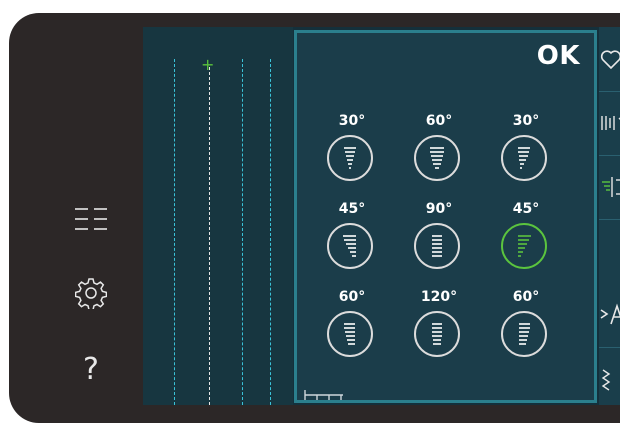  I want to click on help-question-icon: ?, so click(91, 369).